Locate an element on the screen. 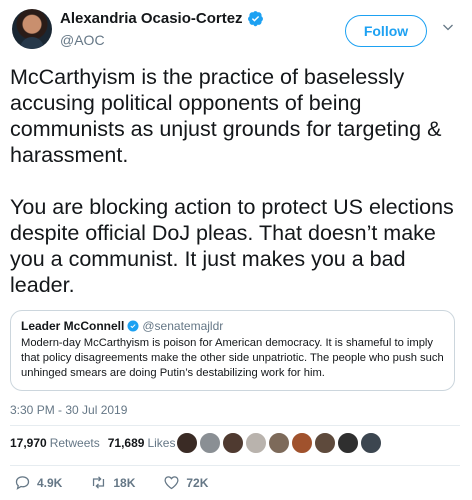  tweet-header: Alexandria Ocasio-Cortez @AOC Follow is located at coordinates (236, 31).